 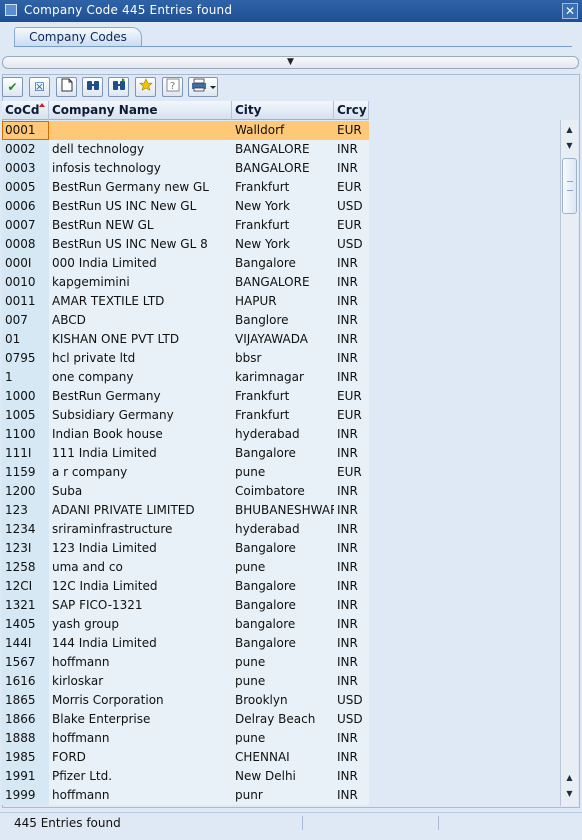 What do you see at coordinates (140, 510) in the screenshot?
I see `cell-company-name: ADANI PRIVATE LIMITED` at bounding box center [140, 510].